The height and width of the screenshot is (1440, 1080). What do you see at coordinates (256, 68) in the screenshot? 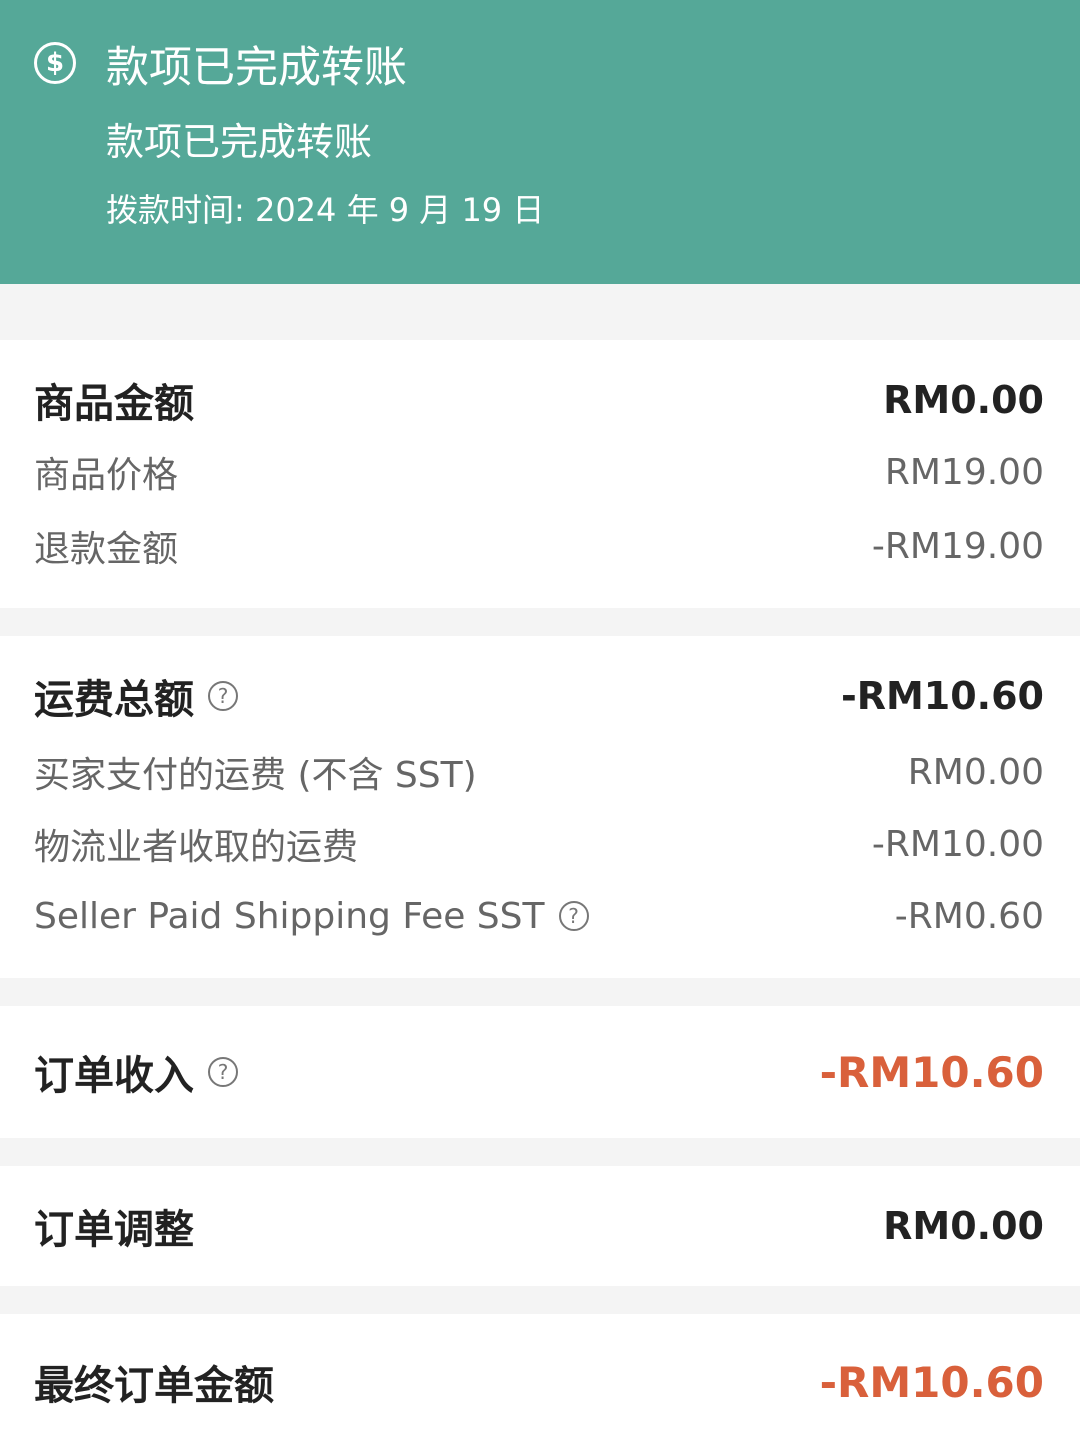
I see `status-title: 款项已完成转账` at bounding box center [256, 68].